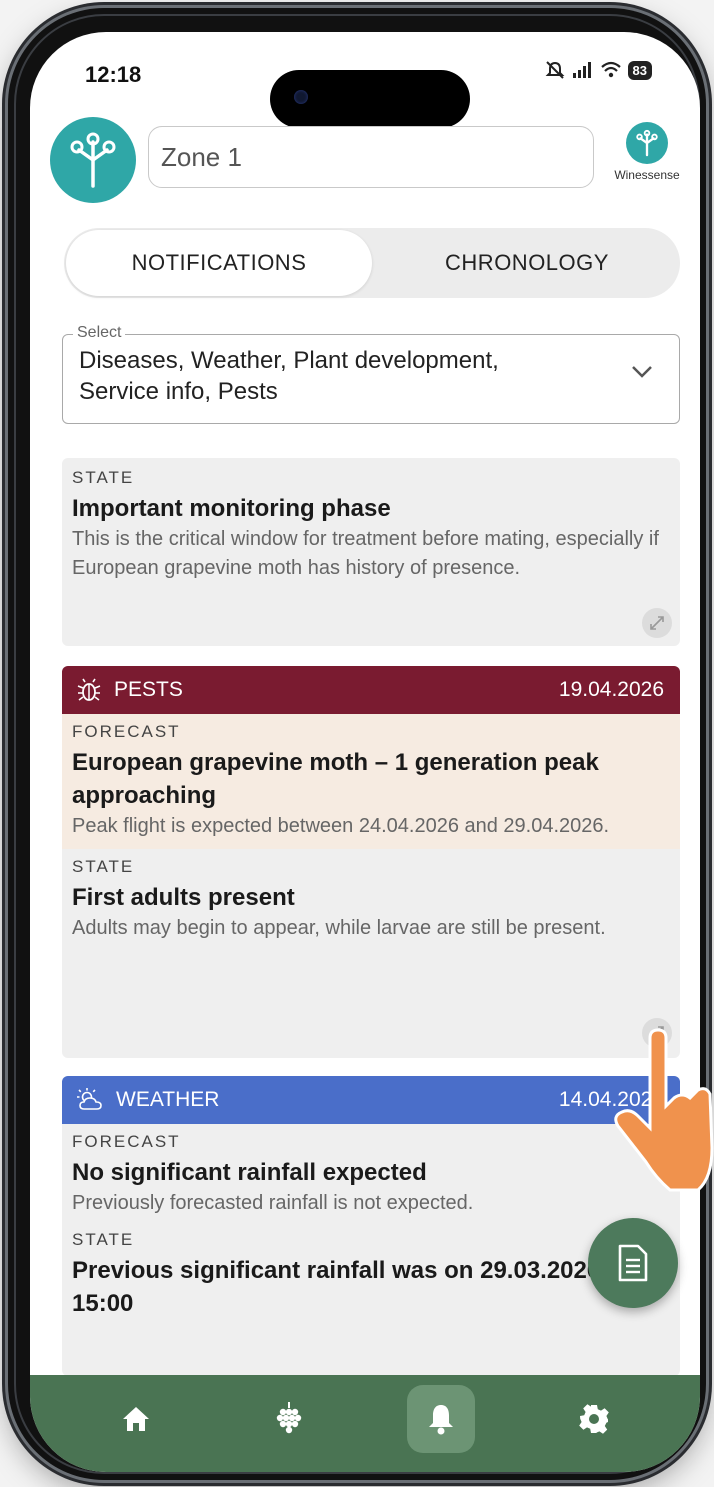  Describe the element at coordinates (4, 455) in the screenshot. I see `volume-down-button` at that location.